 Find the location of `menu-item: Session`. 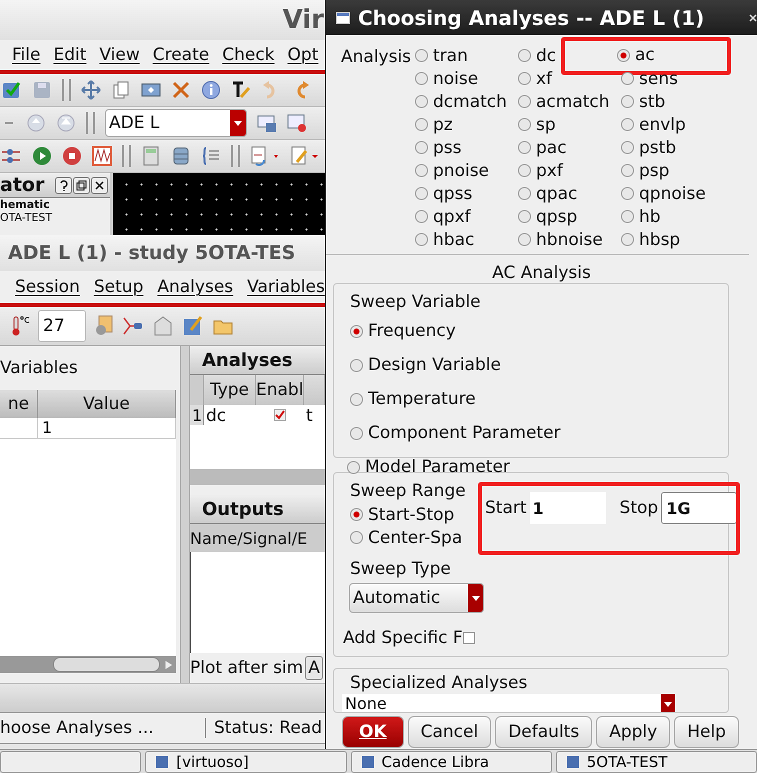

menu-item: Session is located at coordinates (47, 287).